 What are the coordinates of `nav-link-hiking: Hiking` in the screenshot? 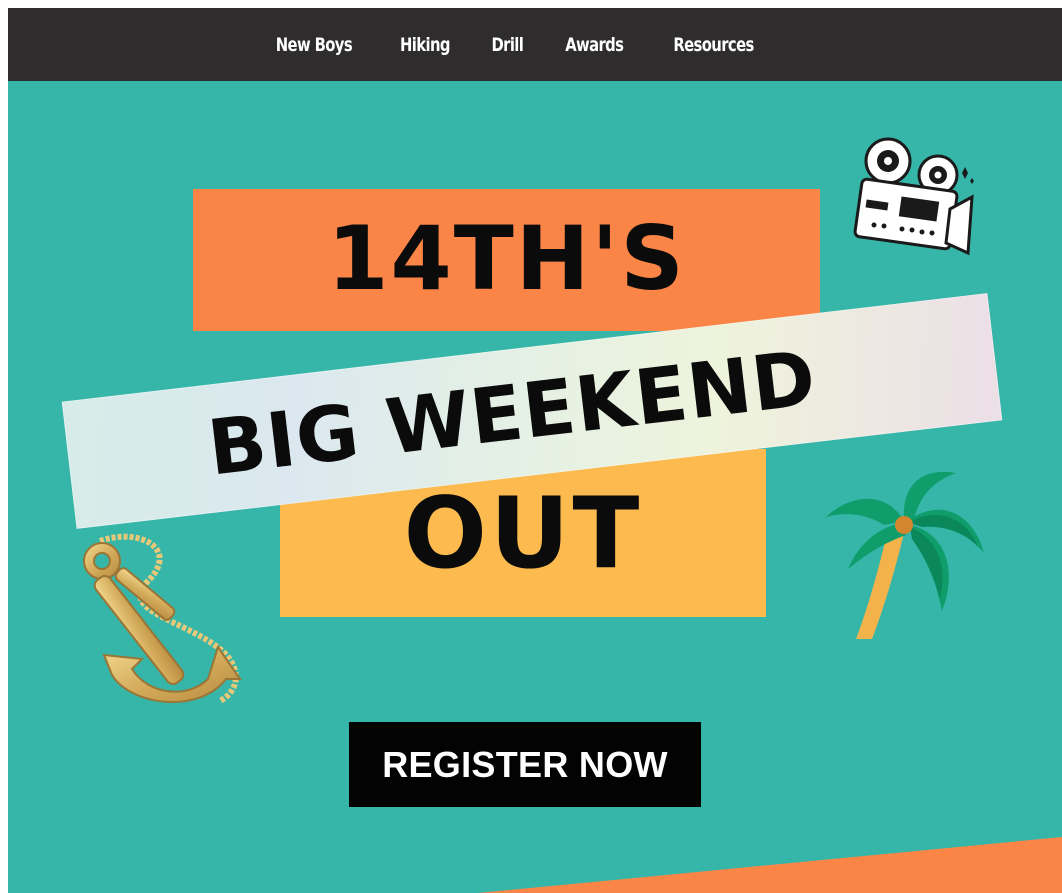 It's located at (425, 45).